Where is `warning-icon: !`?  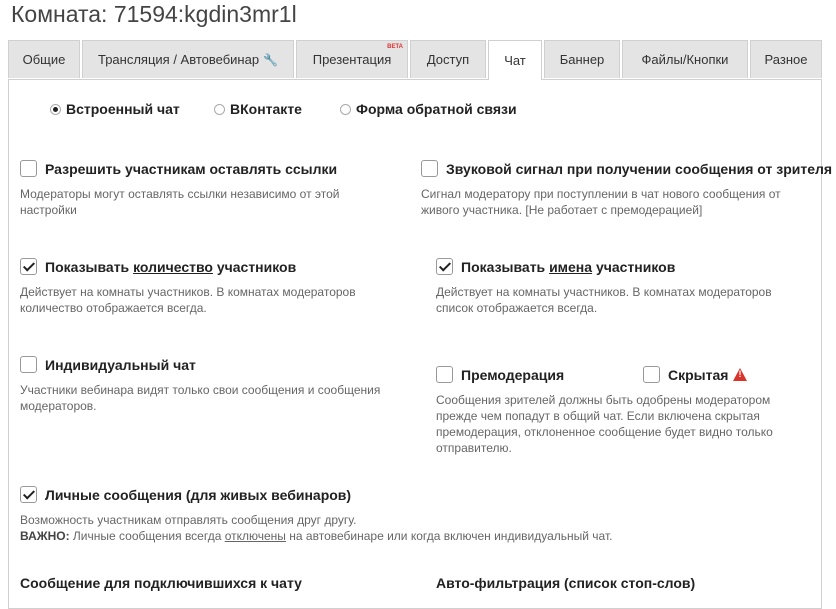 warning-icon: ! is located at coordinates (740, 374).